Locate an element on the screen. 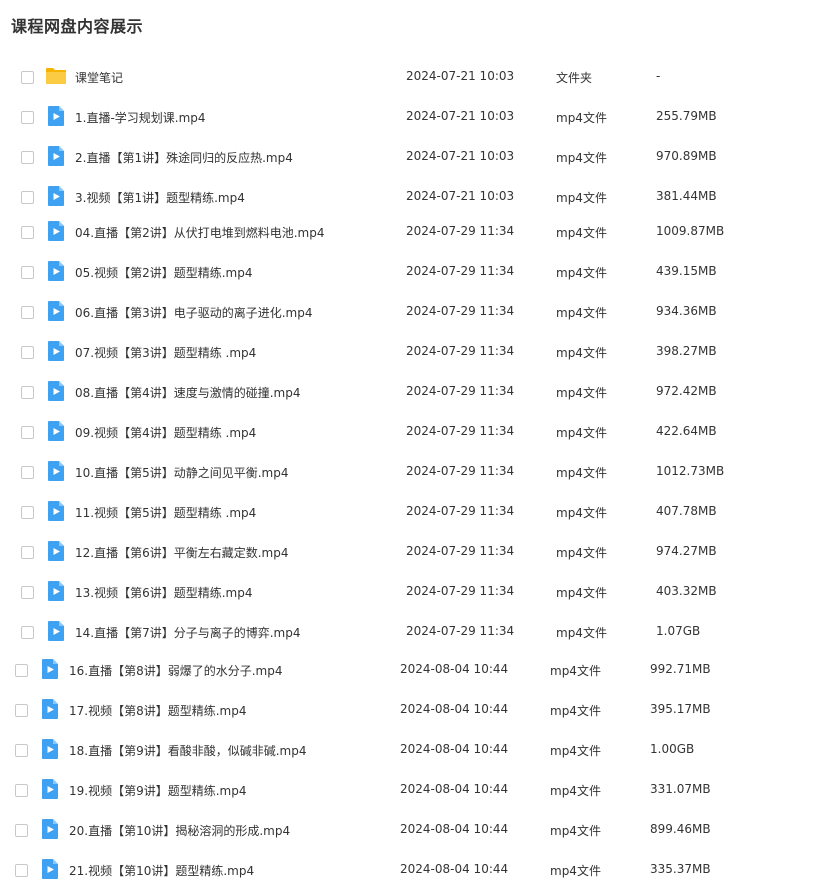 This screenshot has height=890, width=827. file-name: 2.直播【第1讲】殊途同归的反应热.mp4 is located at coordinates (184, 157).